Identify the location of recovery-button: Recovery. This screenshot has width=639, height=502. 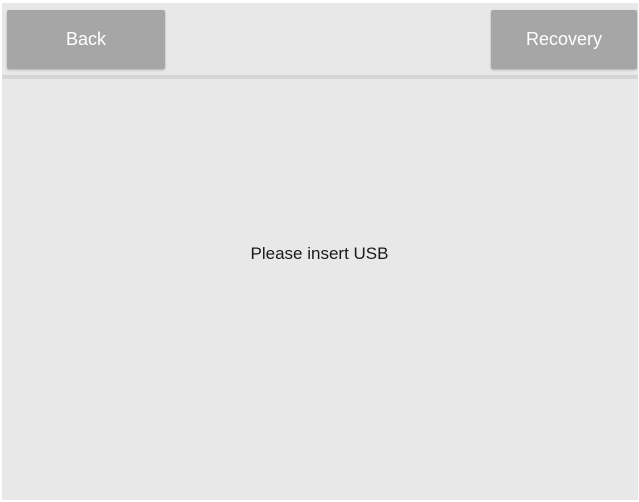
(564, 39).